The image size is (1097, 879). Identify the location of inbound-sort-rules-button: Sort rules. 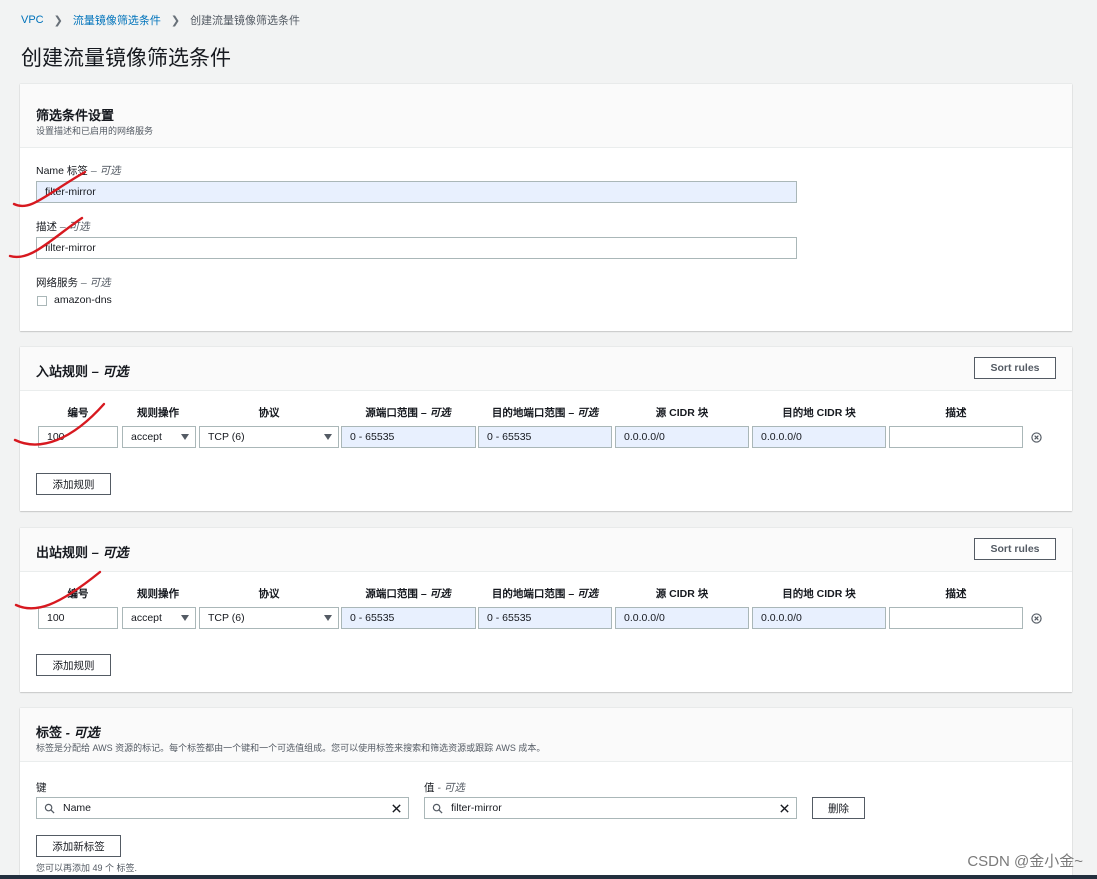
(1015, 368).